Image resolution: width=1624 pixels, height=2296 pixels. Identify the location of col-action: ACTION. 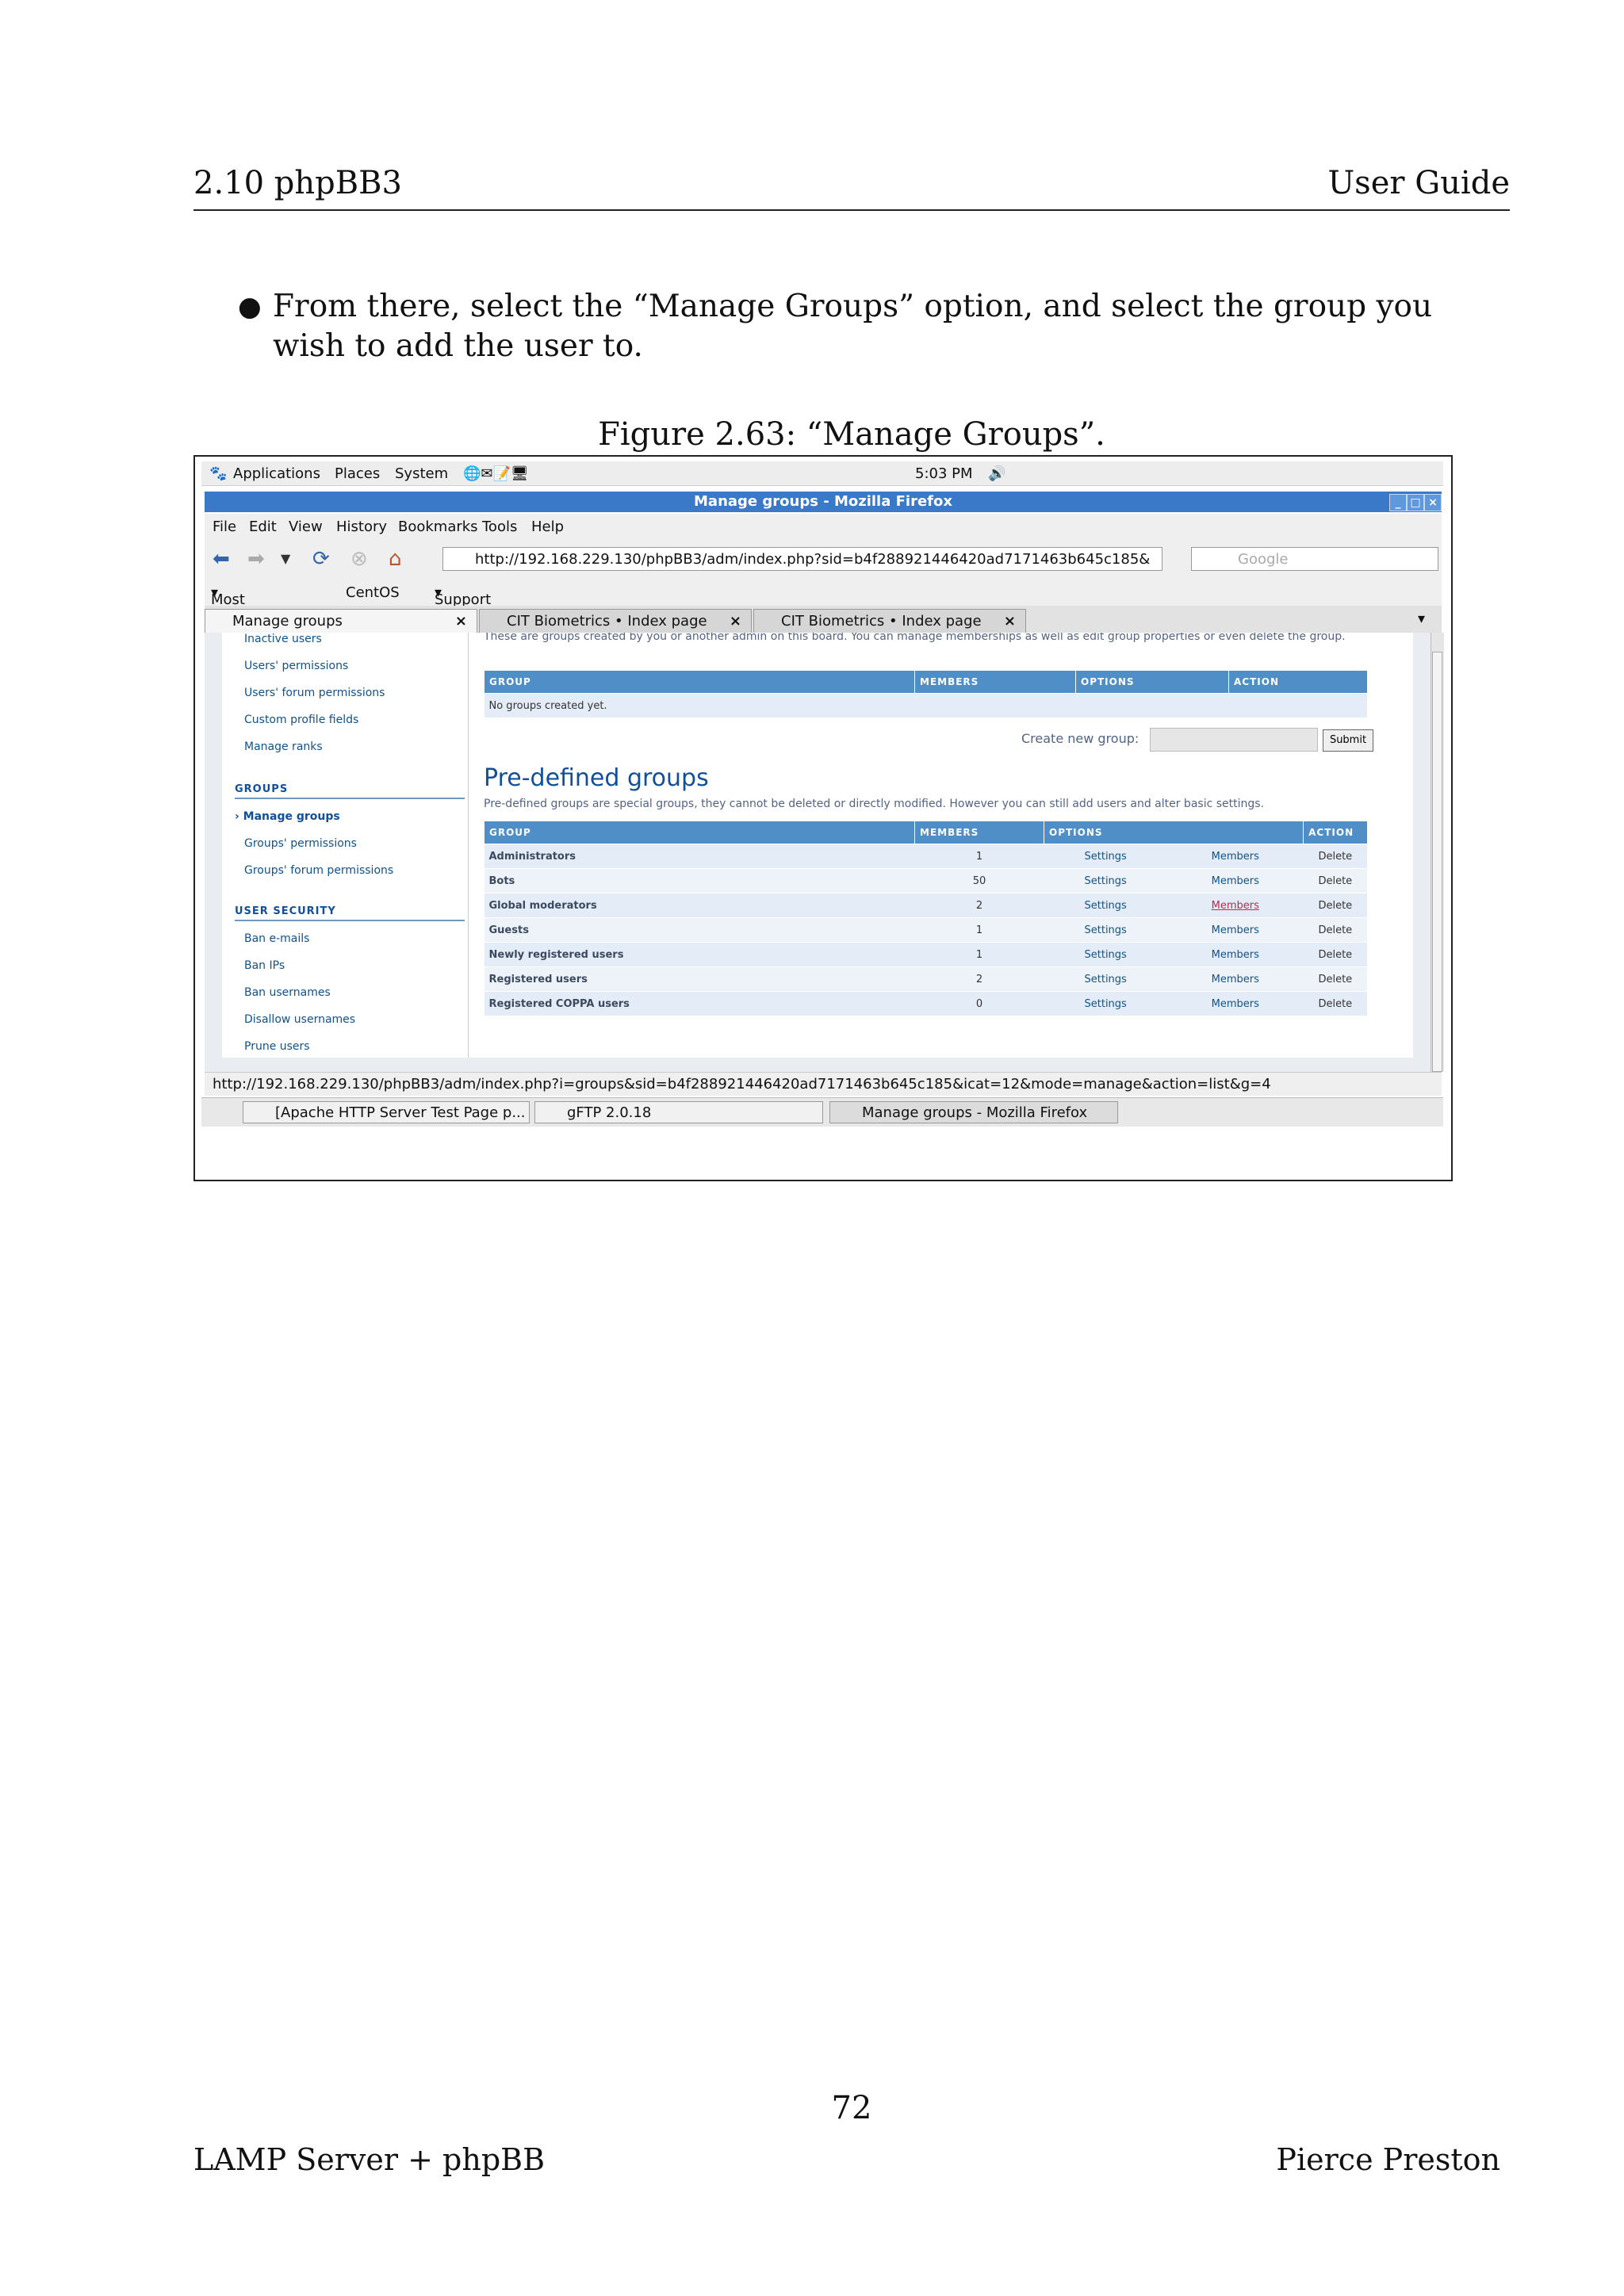
(1297, 682).